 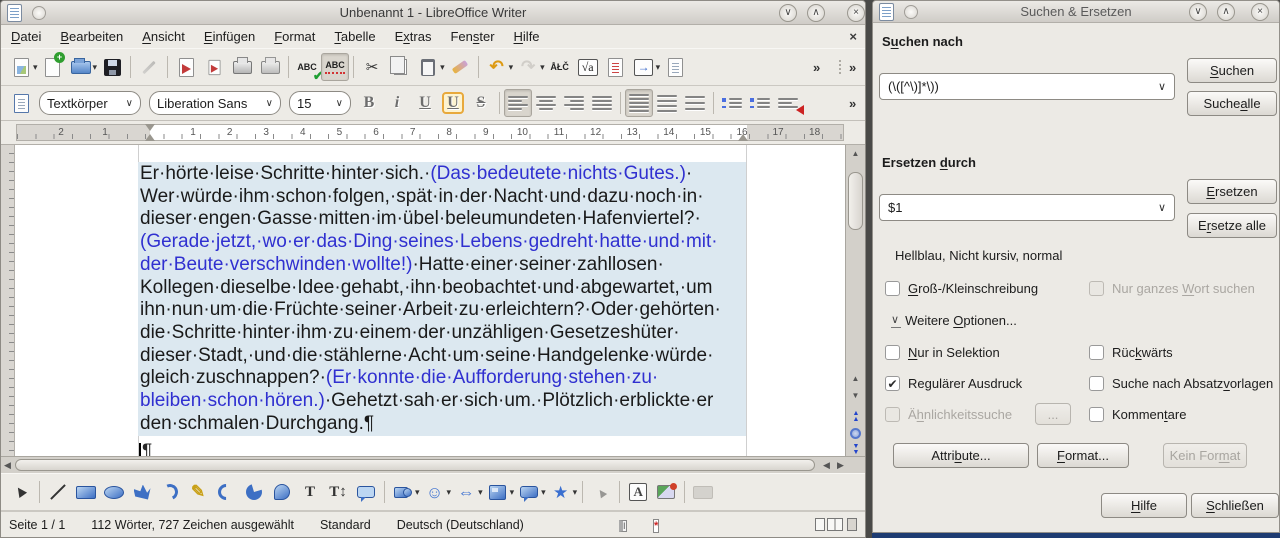 I want to click on freeform-line-icon: ✎, so click(x=198, y=492).